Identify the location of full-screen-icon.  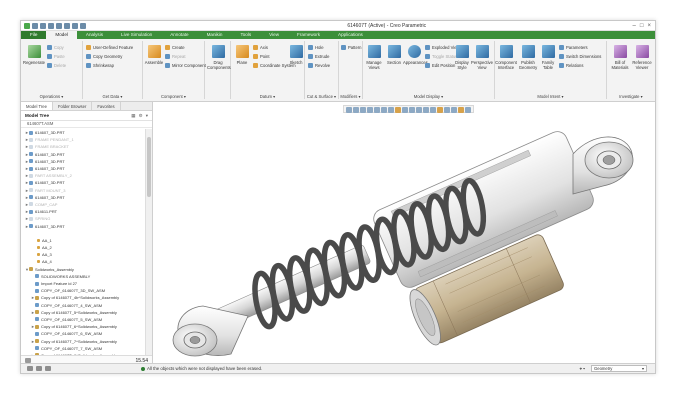
(48, 368).